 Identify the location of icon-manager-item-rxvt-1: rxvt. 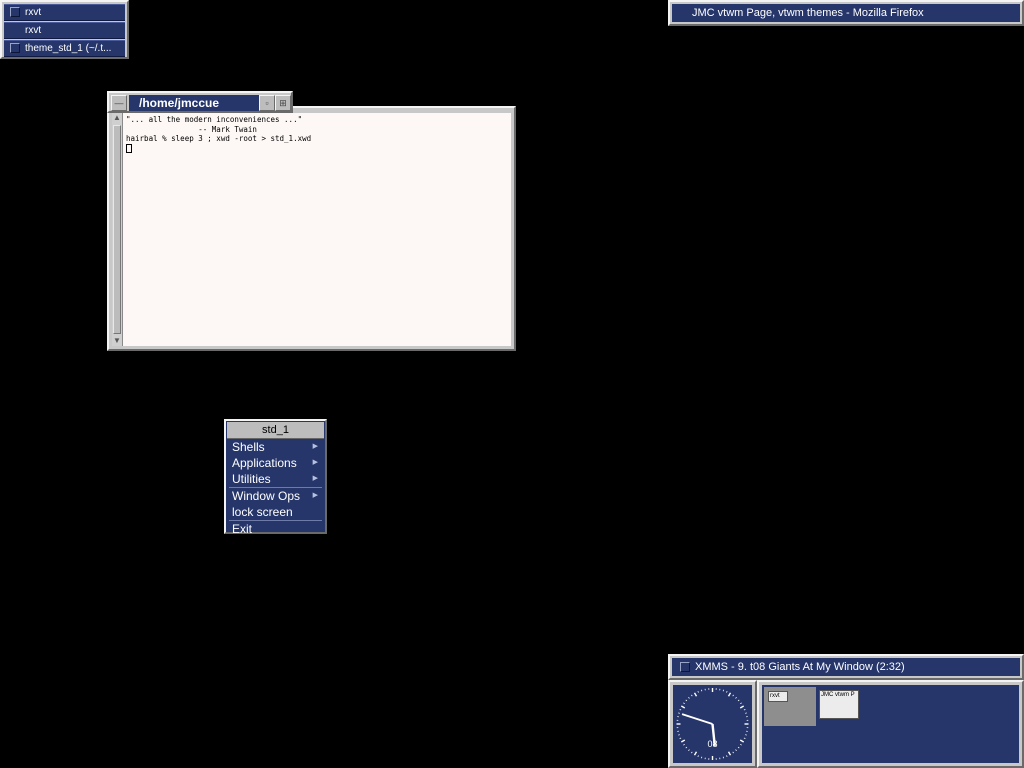
(64, 12).